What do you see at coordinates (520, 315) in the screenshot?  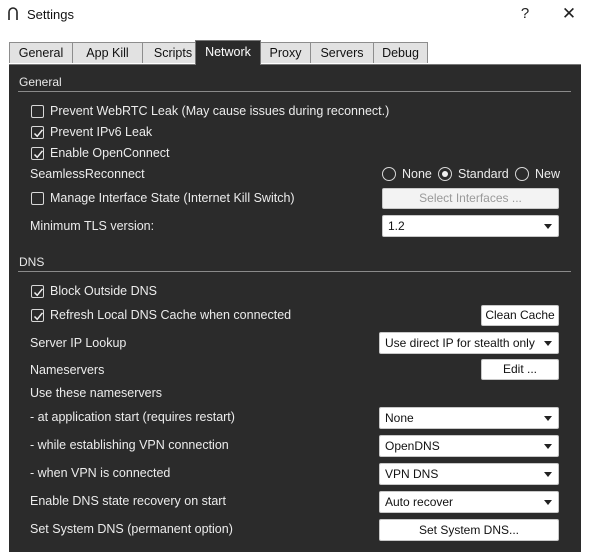 I see `clean-cache-button: Clean Cache` at bounding box center [520, 315].